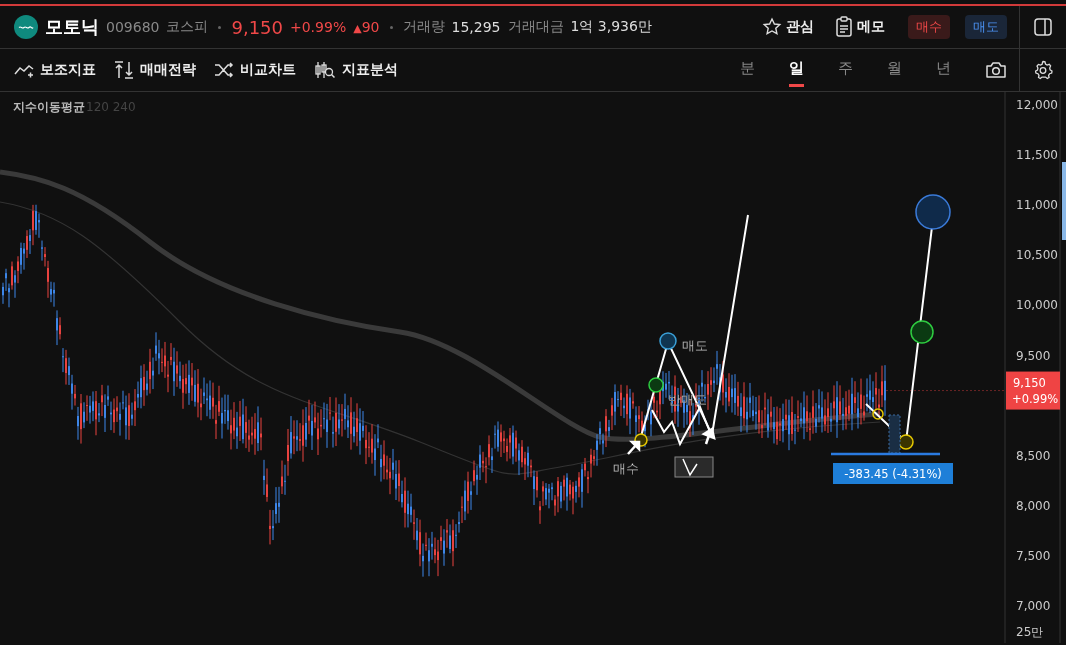 Image resolution: width=1066 pixels, height=645 pixels. What do you see at coordinates (325, 70) in the screenshot?
I see `candle-search-icon` at bounding box center [325, 70].